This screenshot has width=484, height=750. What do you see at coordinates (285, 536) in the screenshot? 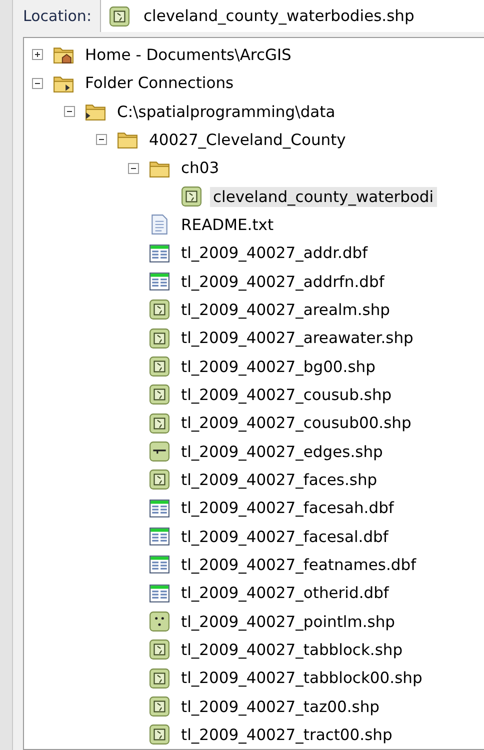
I see `tree-item: tl_2009_40027_facesal.dbf` at bounding box center [285, 536].